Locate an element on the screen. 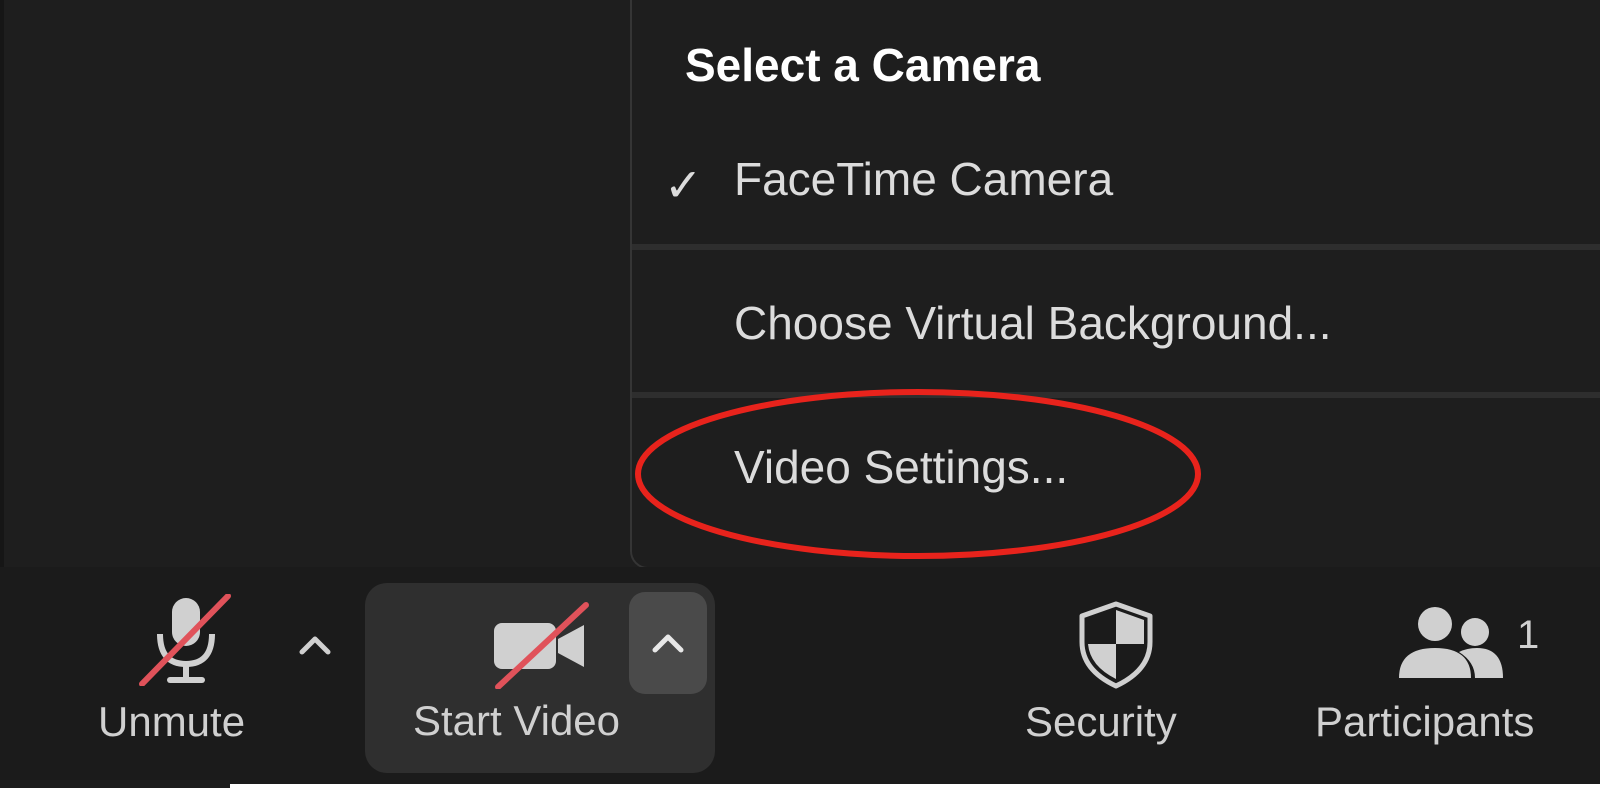 The width and height of the screenshot is (1600, 788). shield-icon is located at coordinates (1116, 645).